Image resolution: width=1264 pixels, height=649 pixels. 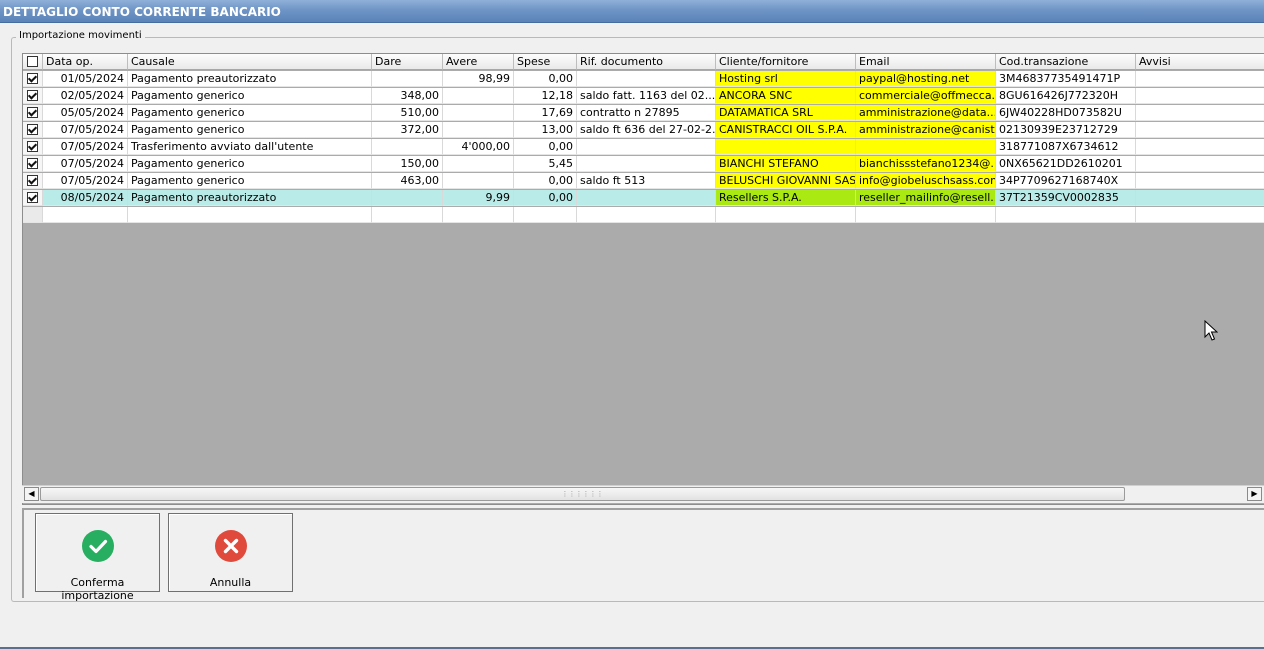 What do you see at coordinates (250, 147) in the screenshot?
I see `cell-causale: Trasferimento avviato dall'utente` at bounding box center [250, 147].